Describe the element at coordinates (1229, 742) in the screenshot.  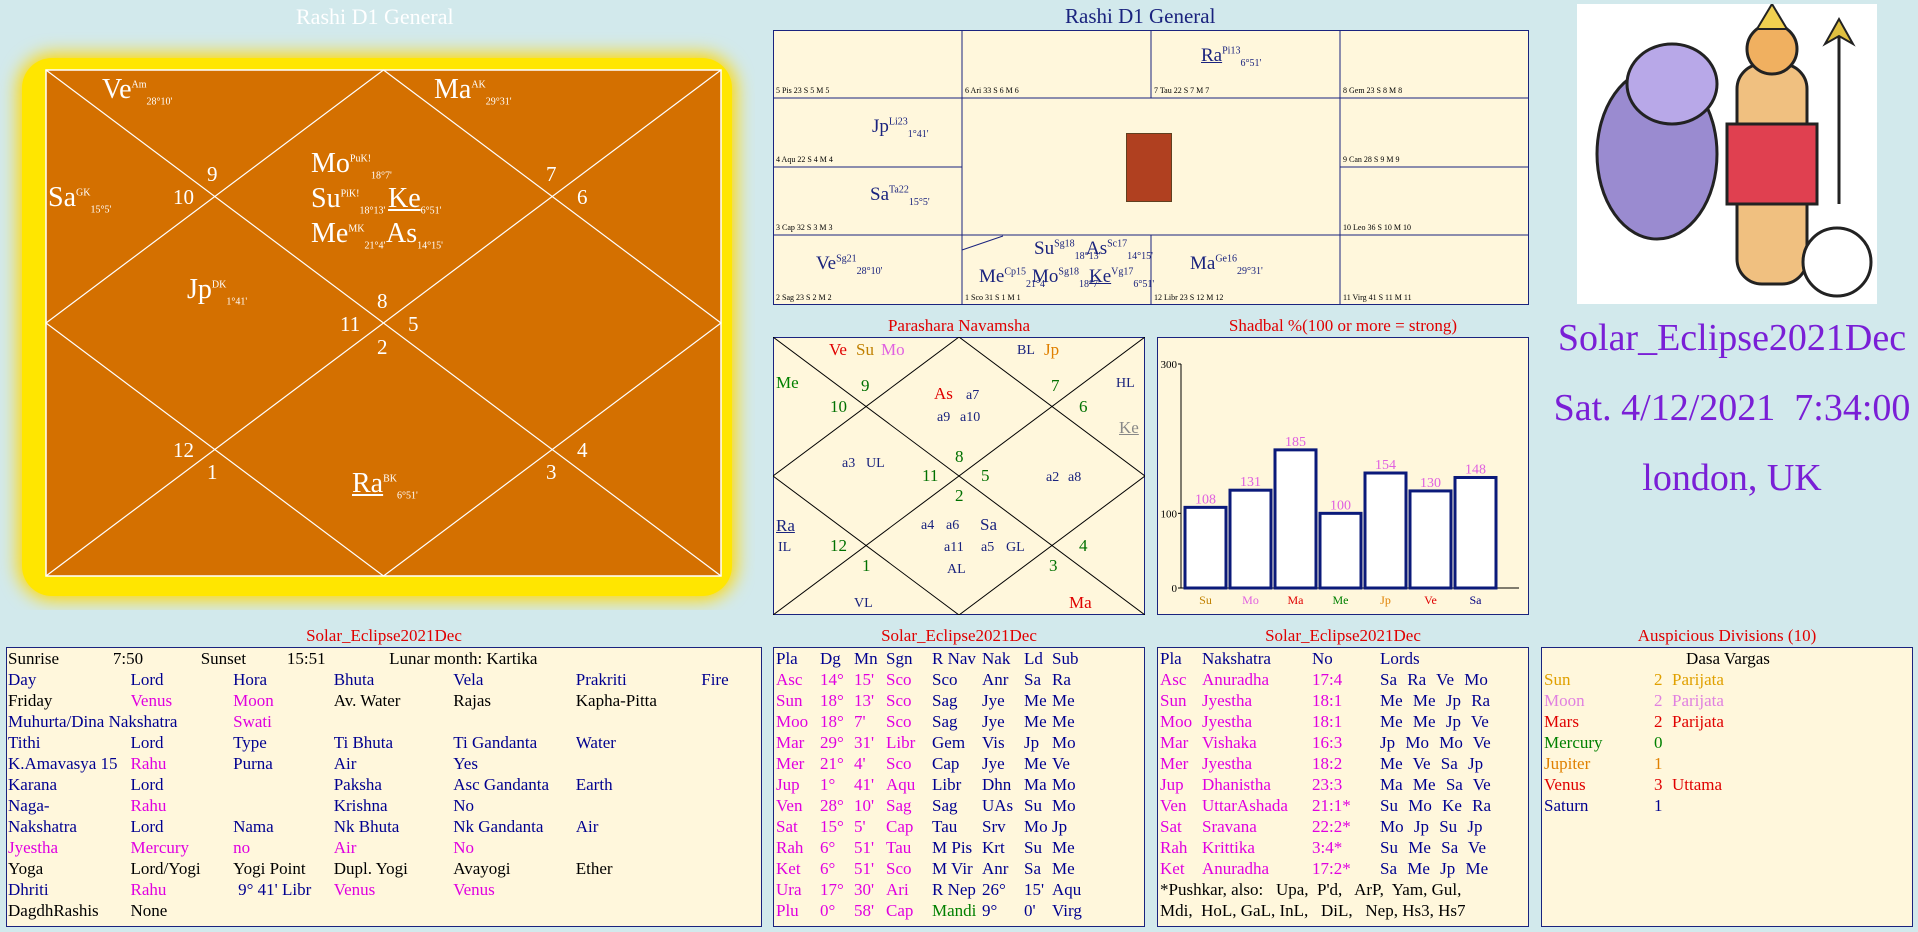
I see `nakshatra-cell: Vishaka` at that location.